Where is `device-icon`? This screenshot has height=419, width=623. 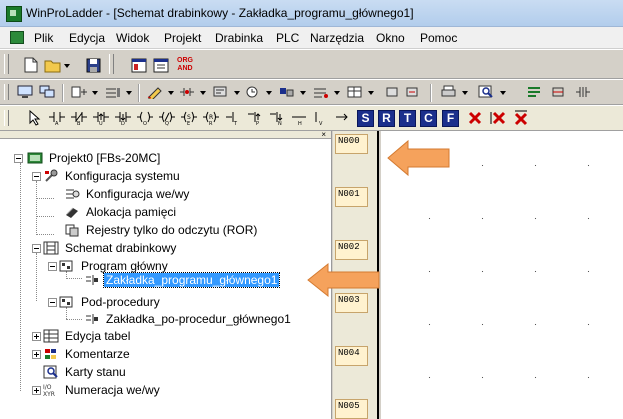 device-icon is located at coordinates (221, 92).